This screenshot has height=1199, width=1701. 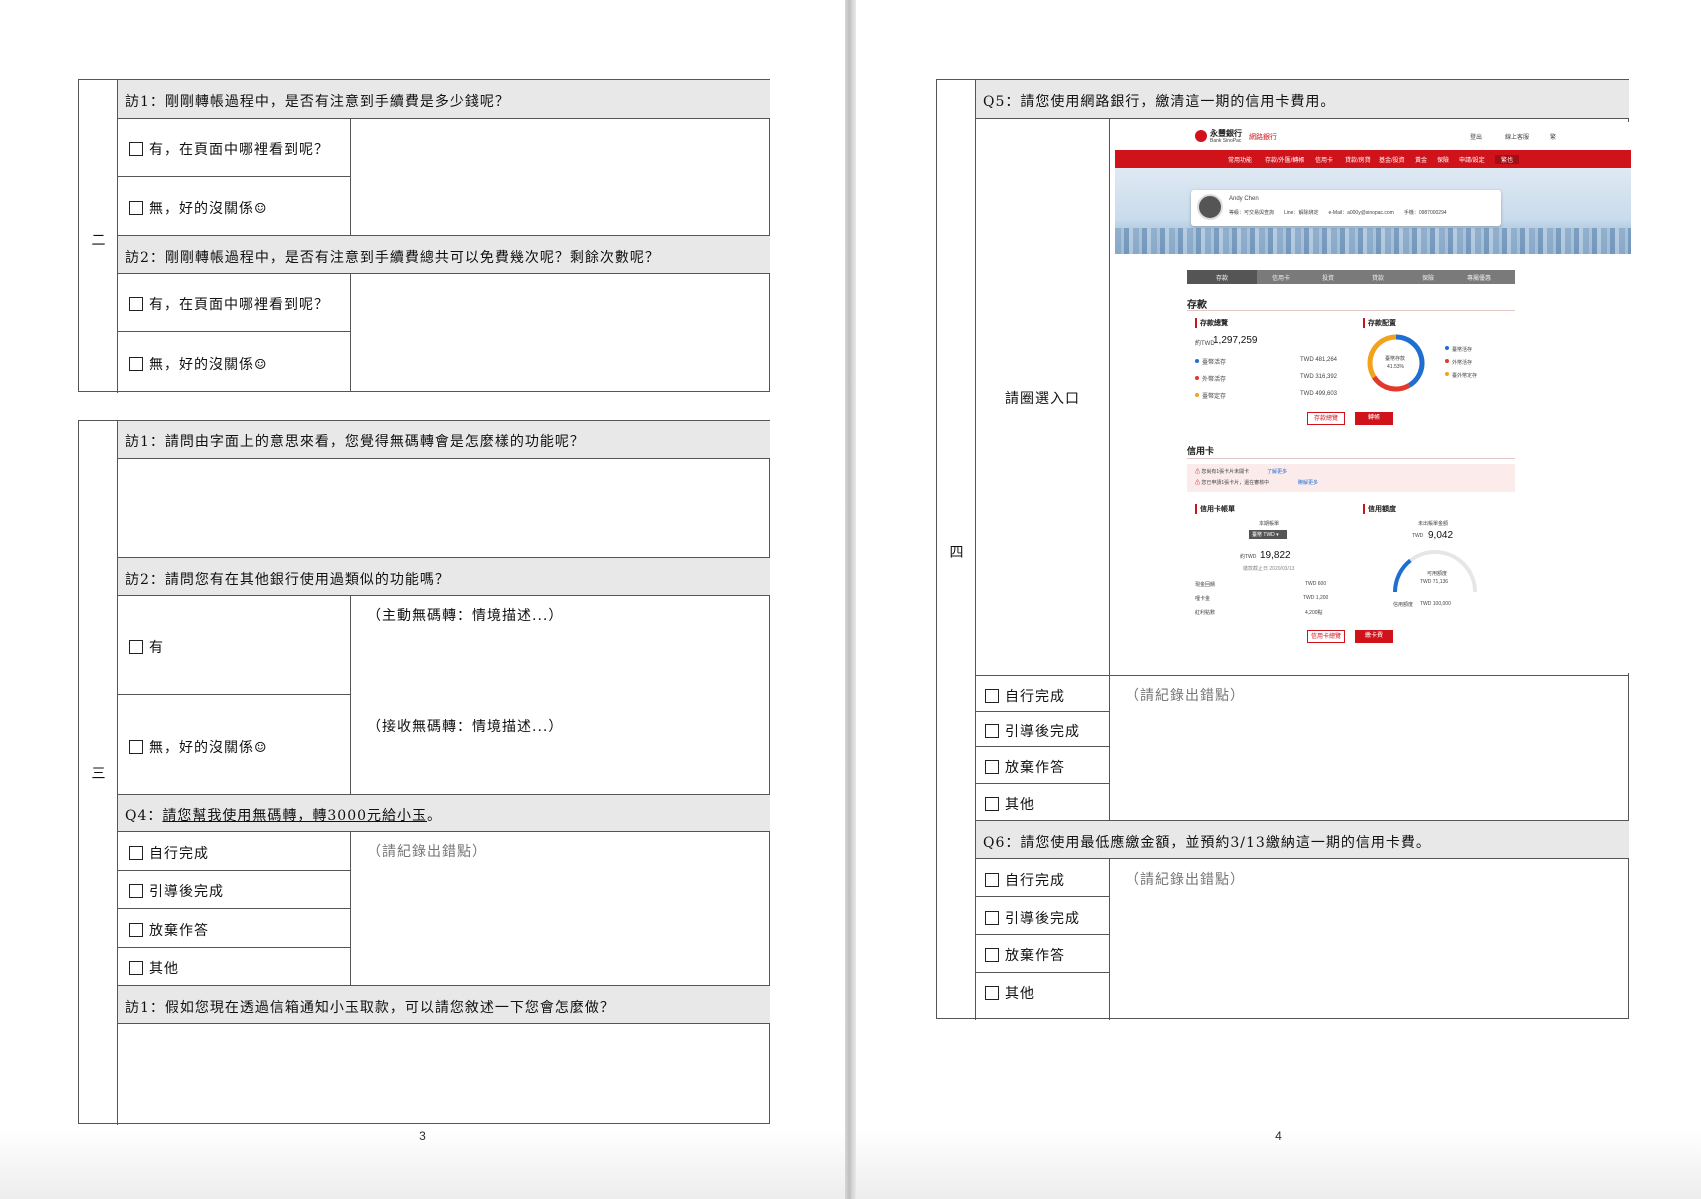 What do you see at coordinates (1316, 584) in the screenshot?
I see `bill-row-value: TWD 600` at bounding box center [1316, 584].